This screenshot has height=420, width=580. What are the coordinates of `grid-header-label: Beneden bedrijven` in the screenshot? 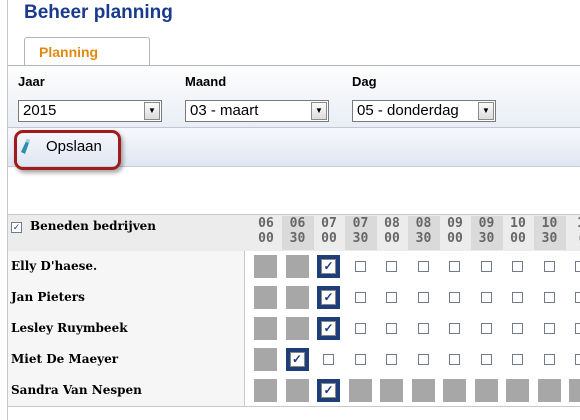 It's located at (93, 226).